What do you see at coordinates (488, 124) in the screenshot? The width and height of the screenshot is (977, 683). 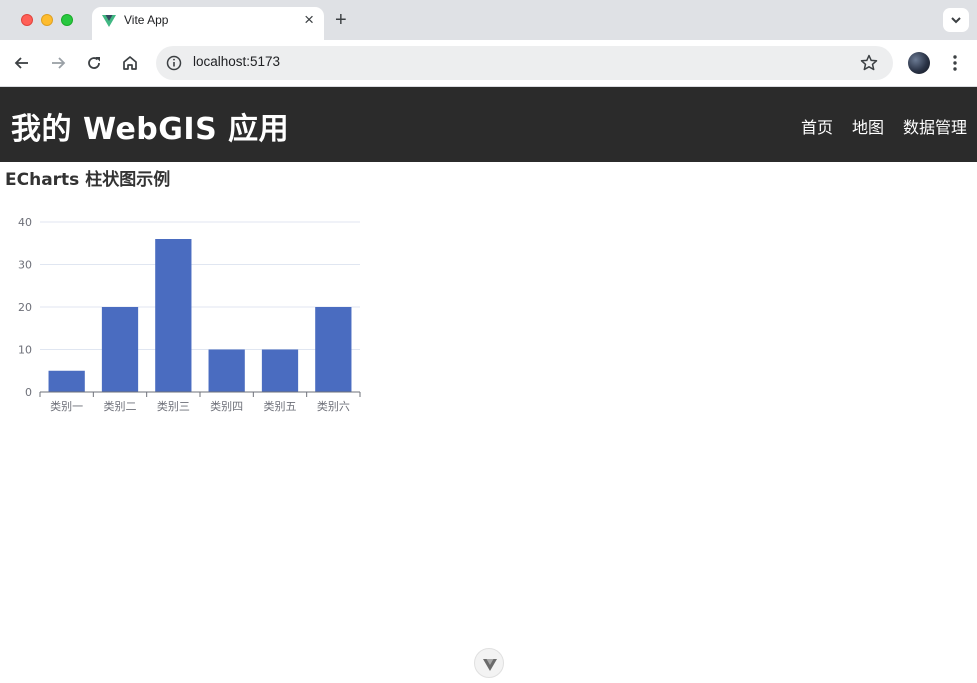 I see `site-header: 我的 WebGIS 应用 首页 地图 数据管理` at bounding box center [488, 124].